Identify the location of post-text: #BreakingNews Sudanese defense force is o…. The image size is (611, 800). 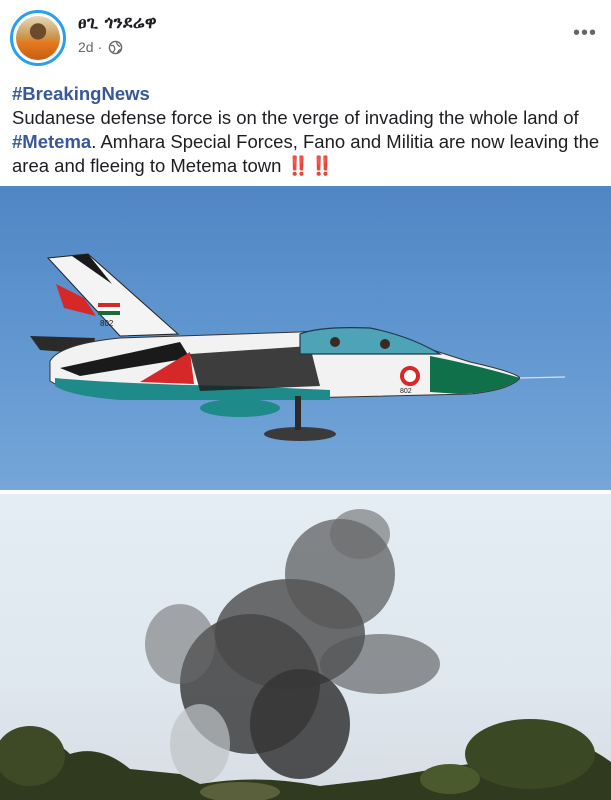
(307, 130).